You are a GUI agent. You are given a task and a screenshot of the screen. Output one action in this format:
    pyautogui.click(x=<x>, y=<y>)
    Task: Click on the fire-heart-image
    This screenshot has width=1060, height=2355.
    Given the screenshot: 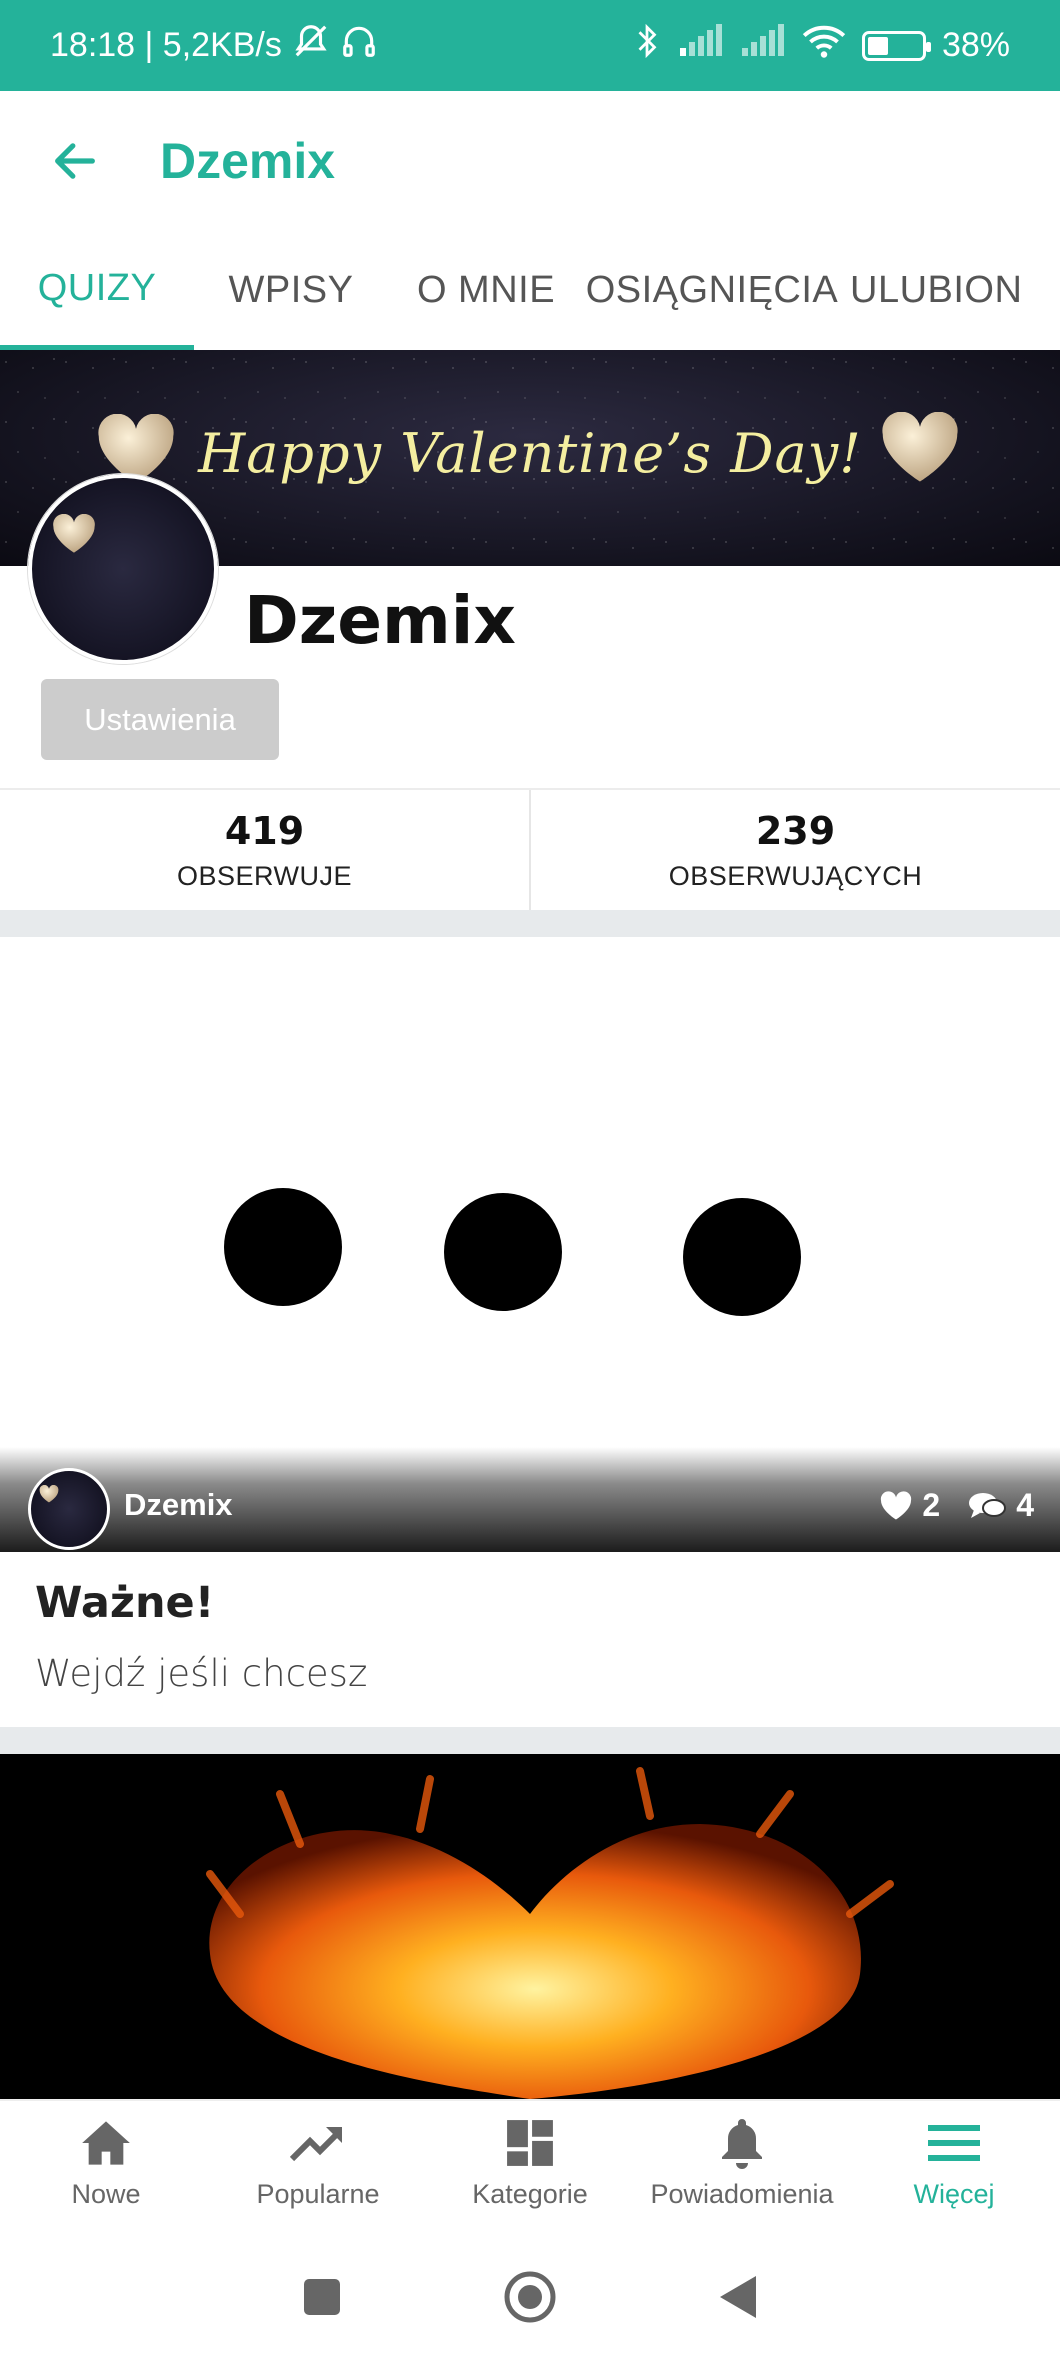 What is the action you would take?
    pyautogui.click(x=550, y=1933)
    